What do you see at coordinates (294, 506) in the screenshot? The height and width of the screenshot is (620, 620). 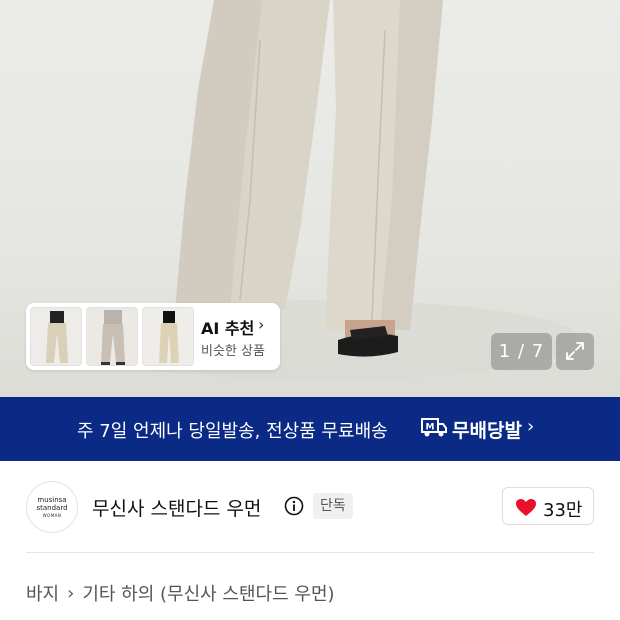 I see `info-icon` at bounding box center [294, 506].